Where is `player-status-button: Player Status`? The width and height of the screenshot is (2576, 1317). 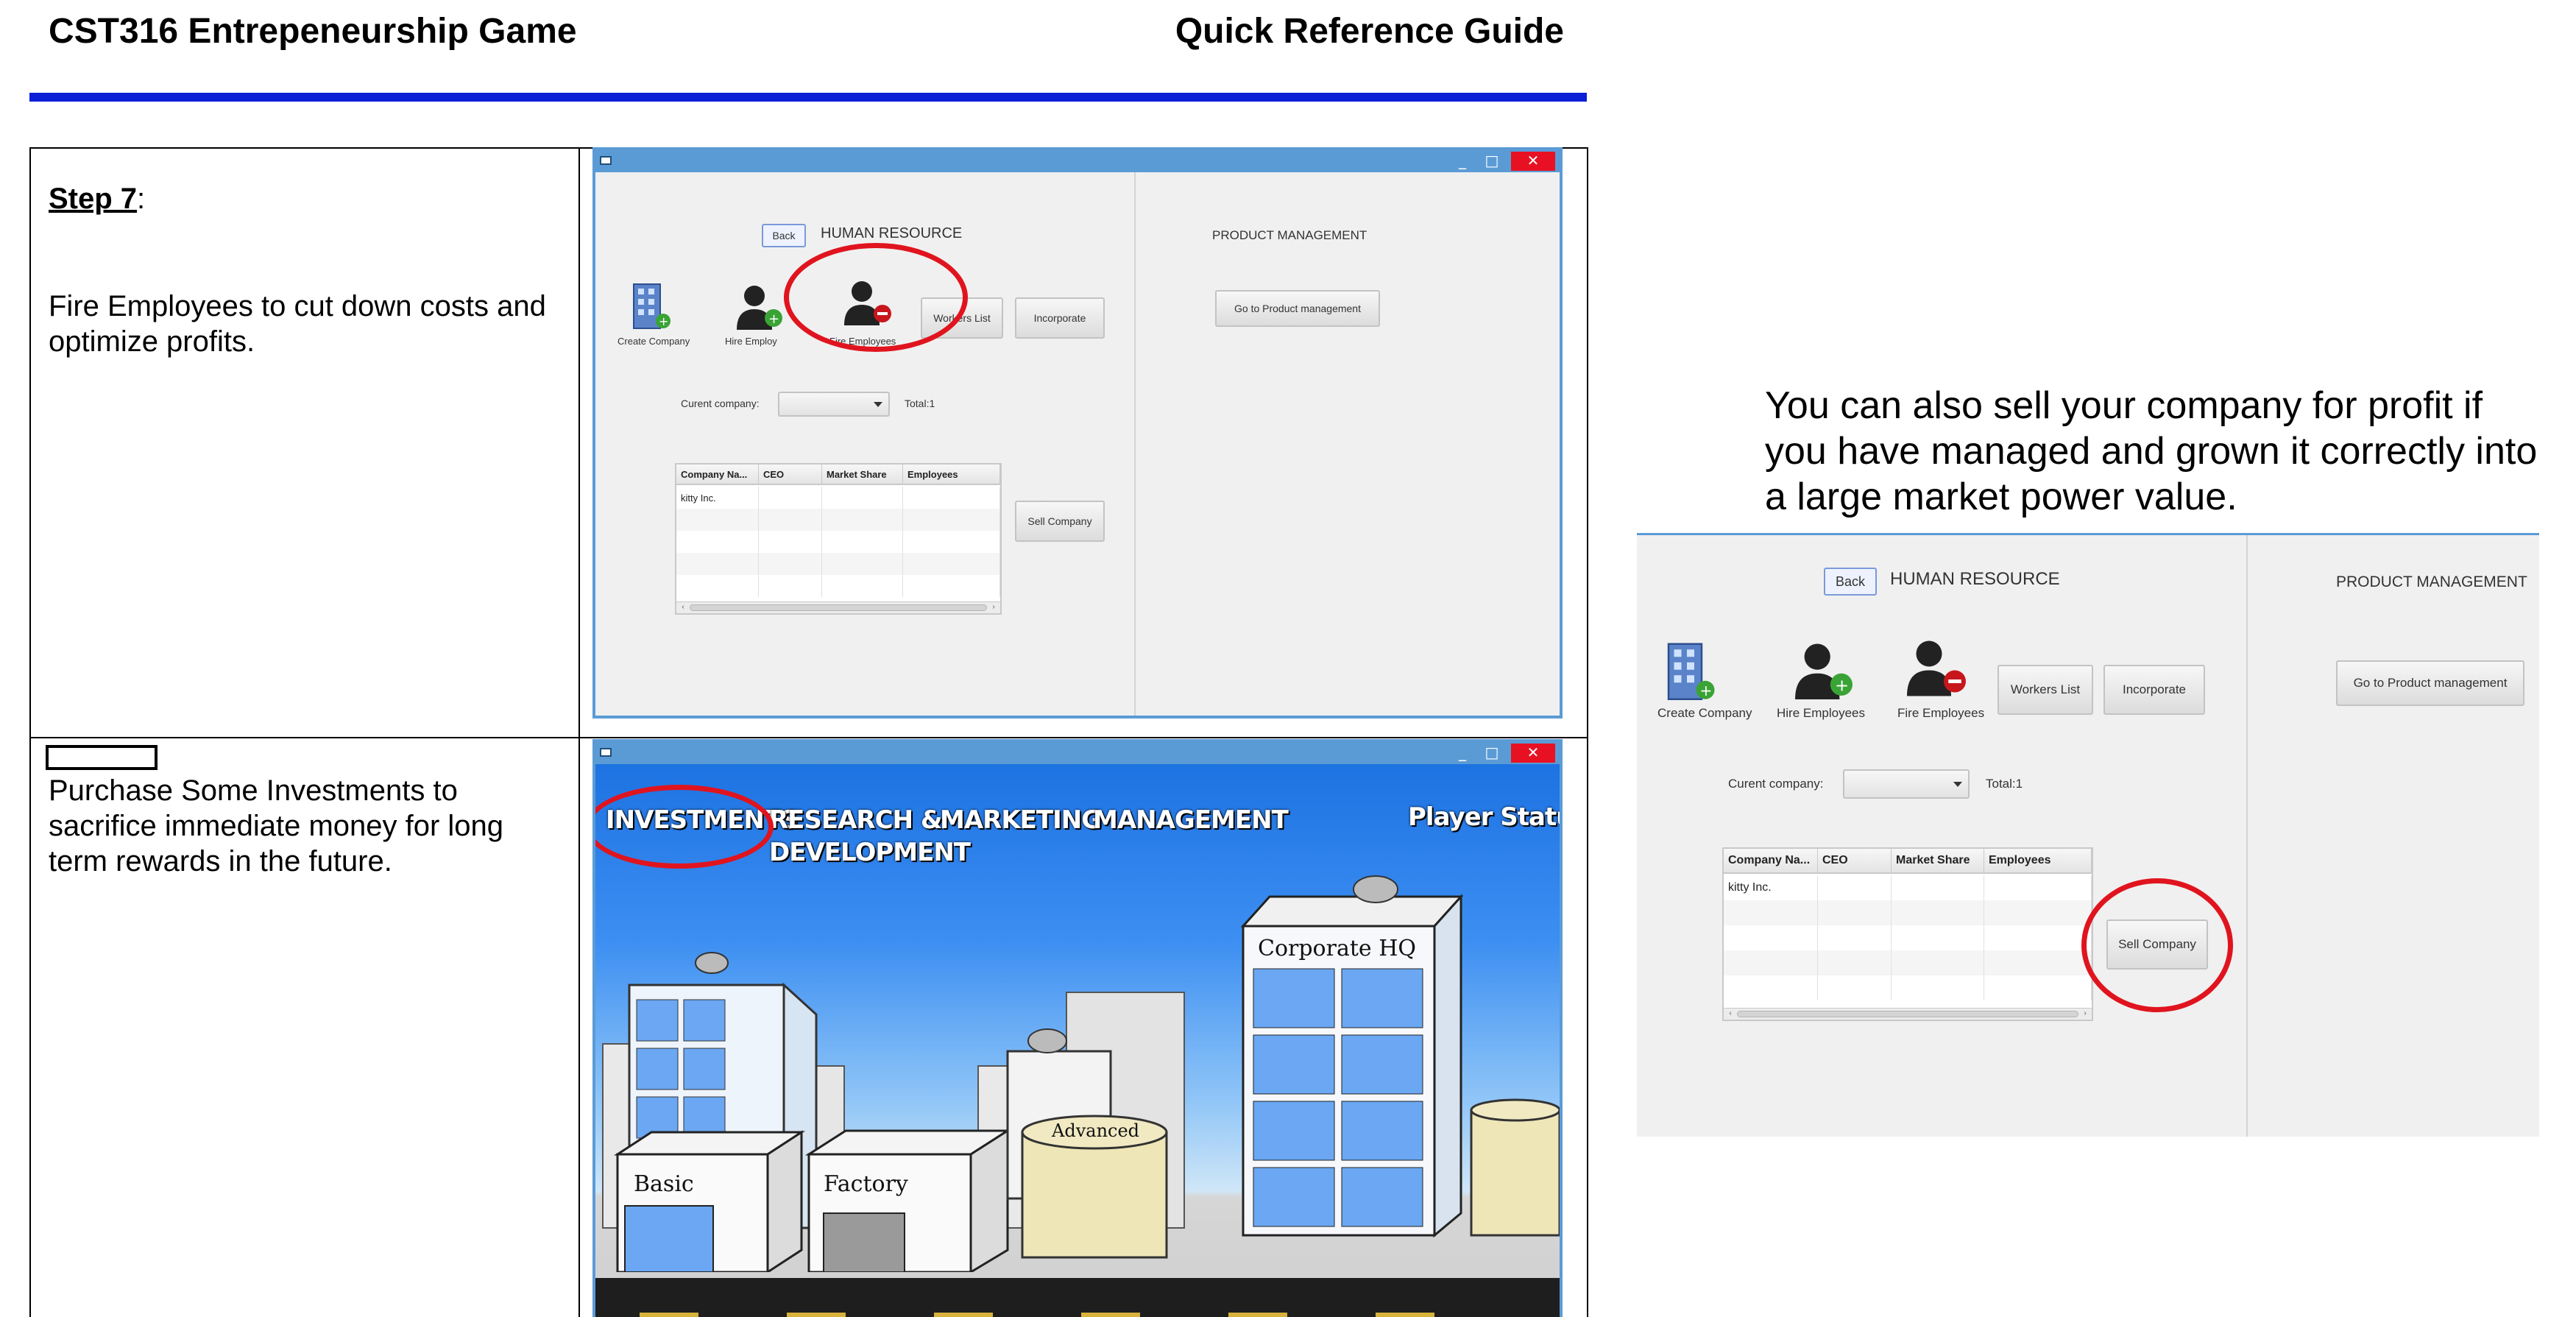 player-status-button: Player Status is located at coordinates (1484, 817).